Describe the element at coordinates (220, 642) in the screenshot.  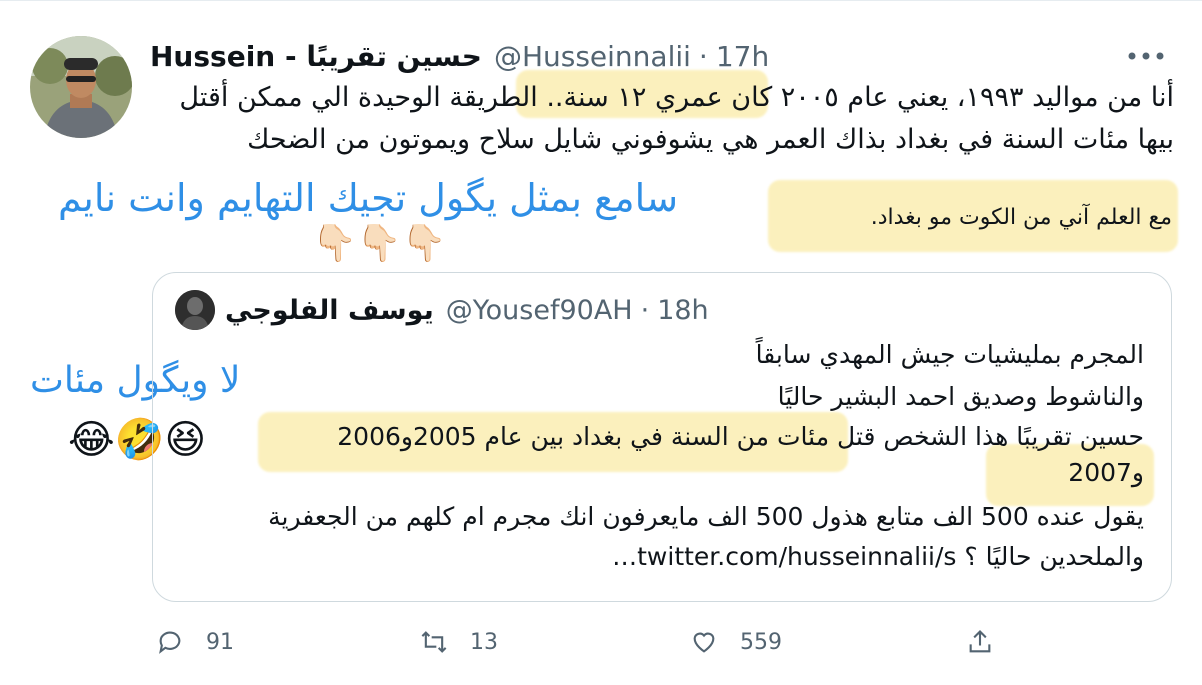
I see `reply-count: 91` at that location.